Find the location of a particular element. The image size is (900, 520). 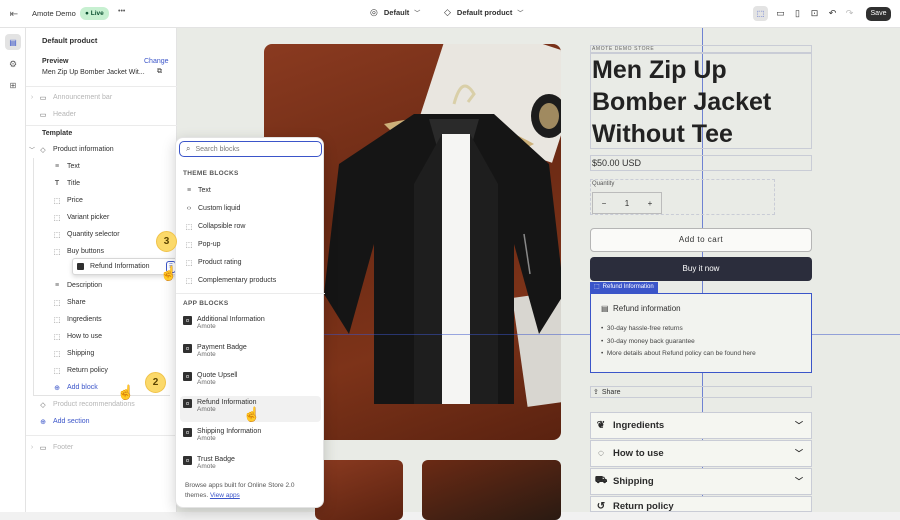

globe-icon: ◎ is located at coordinates (374, 12).